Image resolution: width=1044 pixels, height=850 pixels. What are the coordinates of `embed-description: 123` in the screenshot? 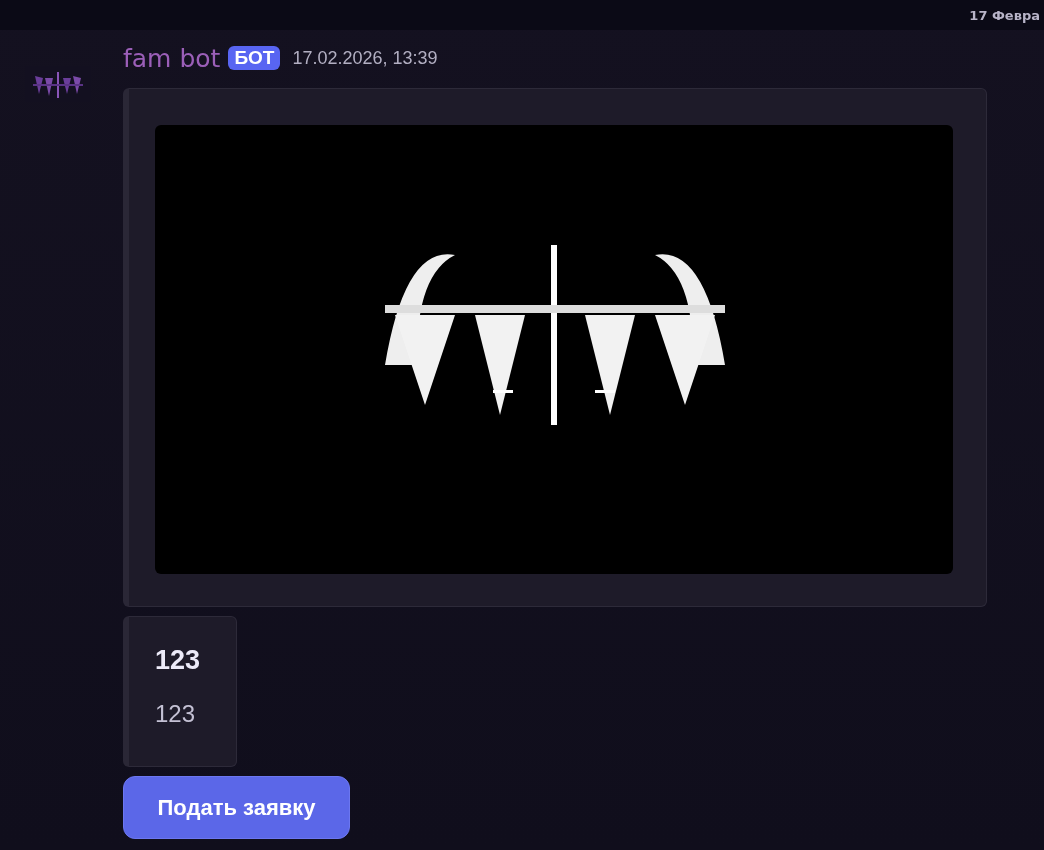 It's located at (176, 714).